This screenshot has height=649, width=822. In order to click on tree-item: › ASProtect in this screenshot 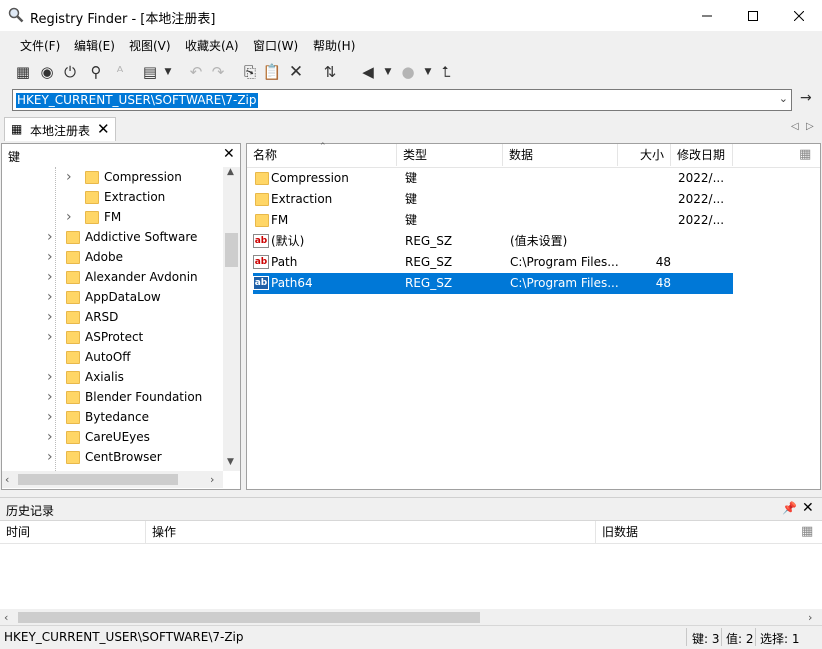, I will do `click(112, 337)`.